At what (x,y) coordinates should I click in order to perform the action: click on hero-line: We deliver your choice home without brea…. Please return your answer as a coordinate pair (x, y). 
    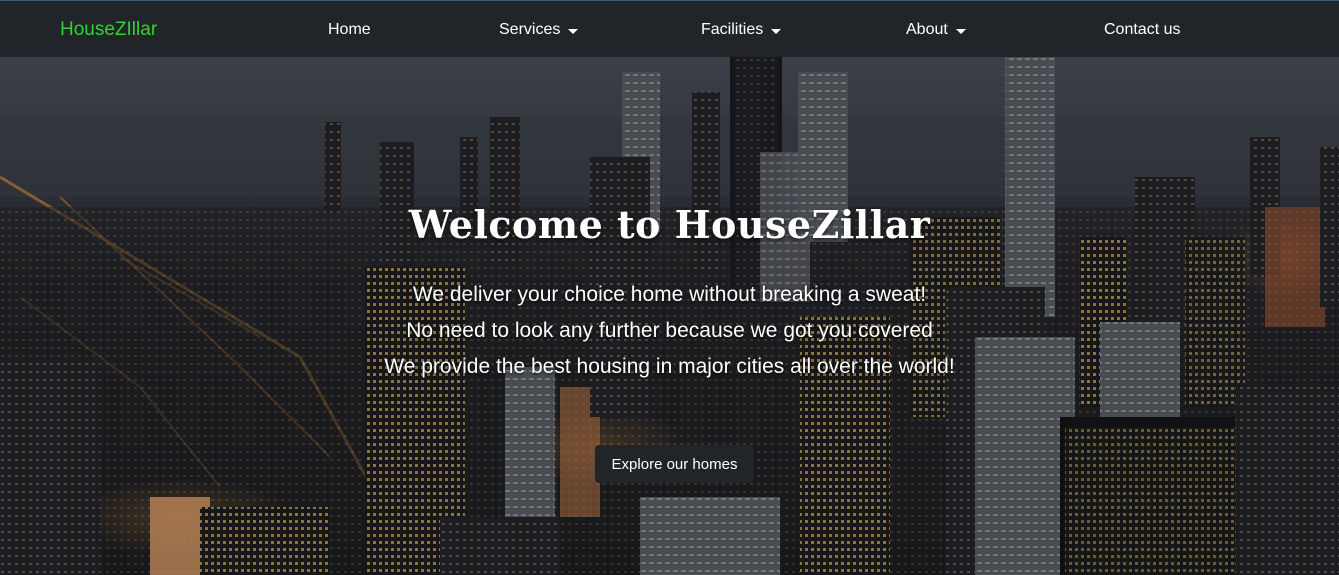
    Looking at the image, I should click on (669, 294).